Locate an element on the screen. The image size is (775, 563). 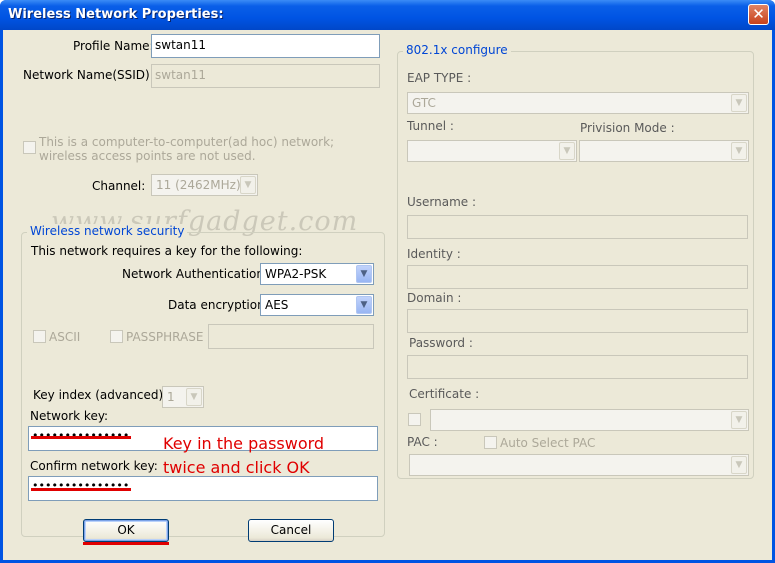
security-group-title: Wireless network security is located at coordinates (107, 231).